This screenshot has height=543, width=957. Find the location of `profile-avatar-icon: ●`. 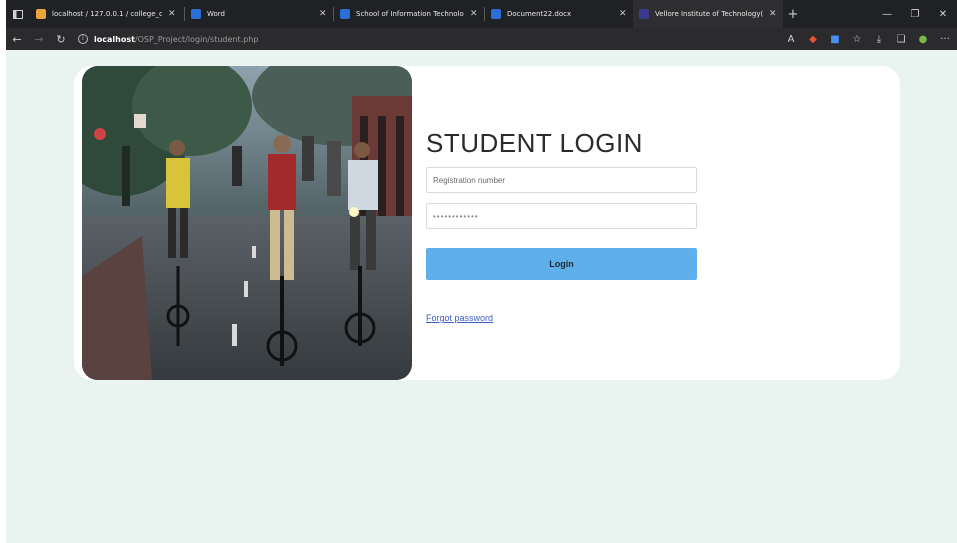

profile-avatar-icon: ● is located at coordinates (923, 39).